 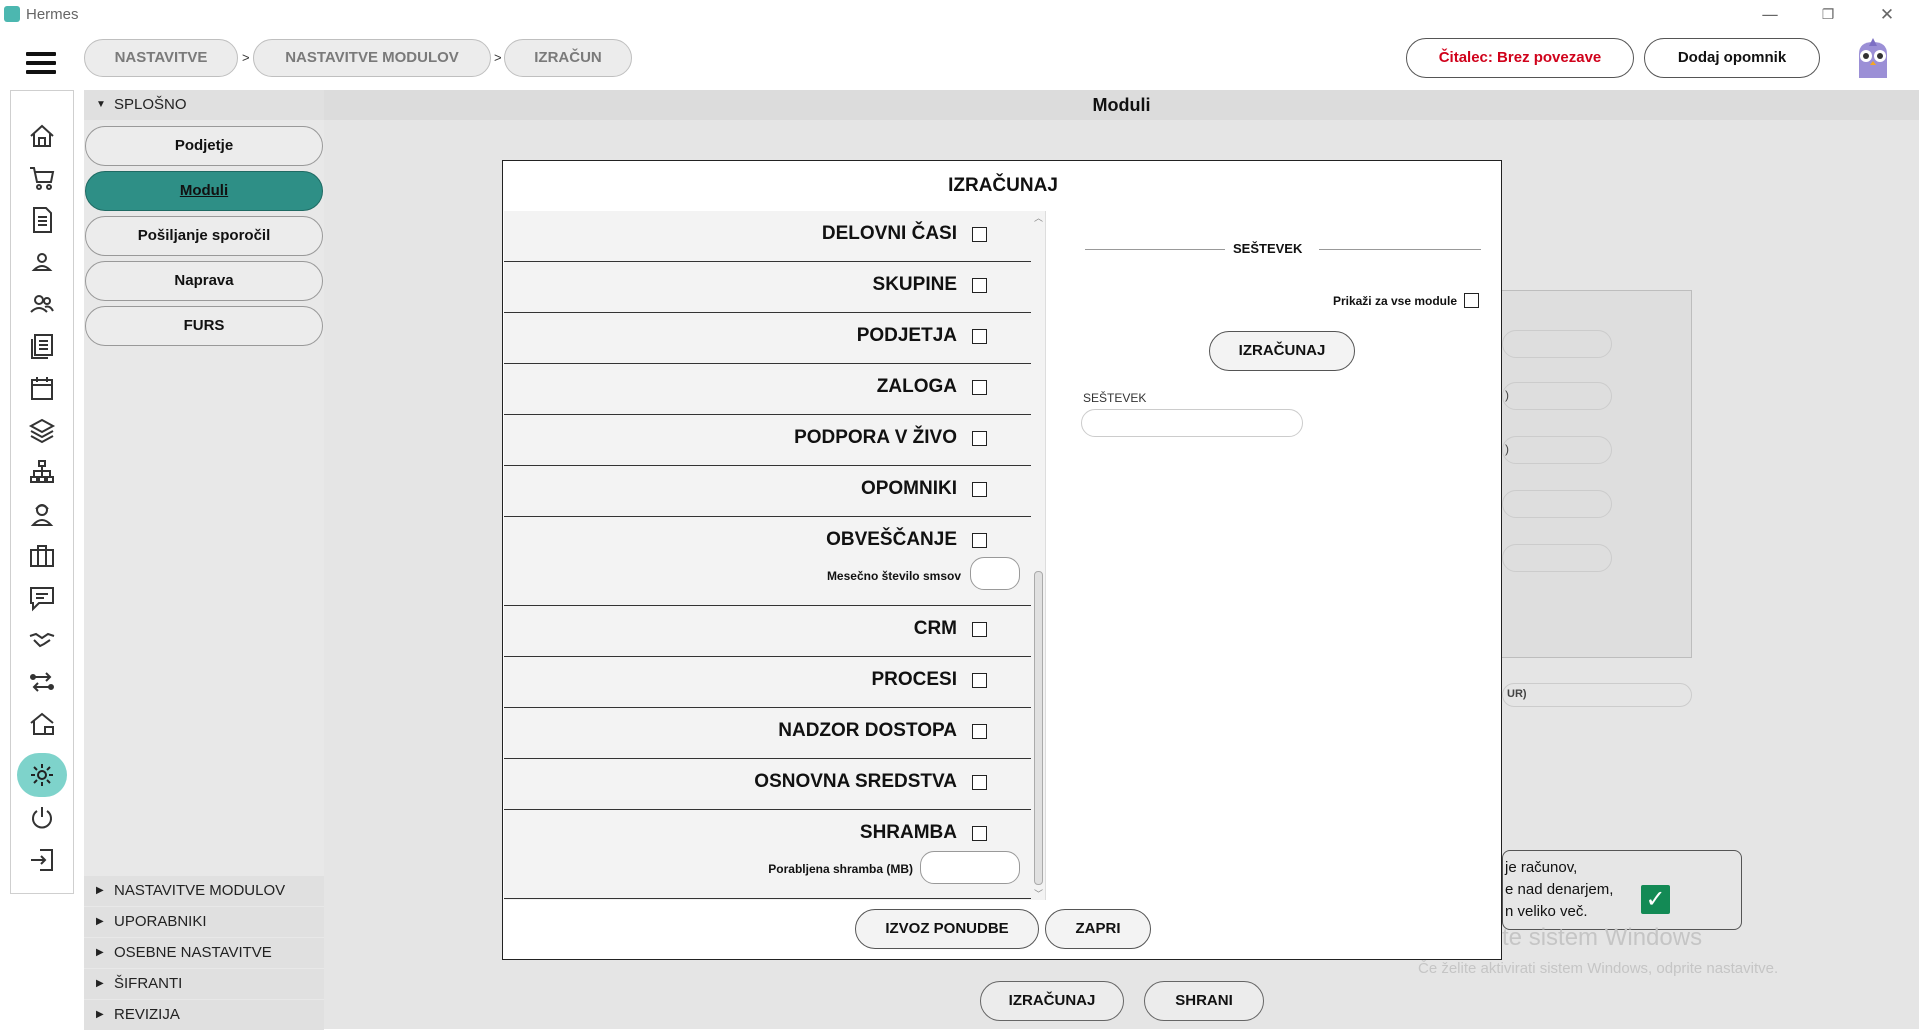 What do you see at coordinates (1655, 899) in the screenshot?
I see `enabled-checkbox: ✓` at bounding box center [1655, 899].